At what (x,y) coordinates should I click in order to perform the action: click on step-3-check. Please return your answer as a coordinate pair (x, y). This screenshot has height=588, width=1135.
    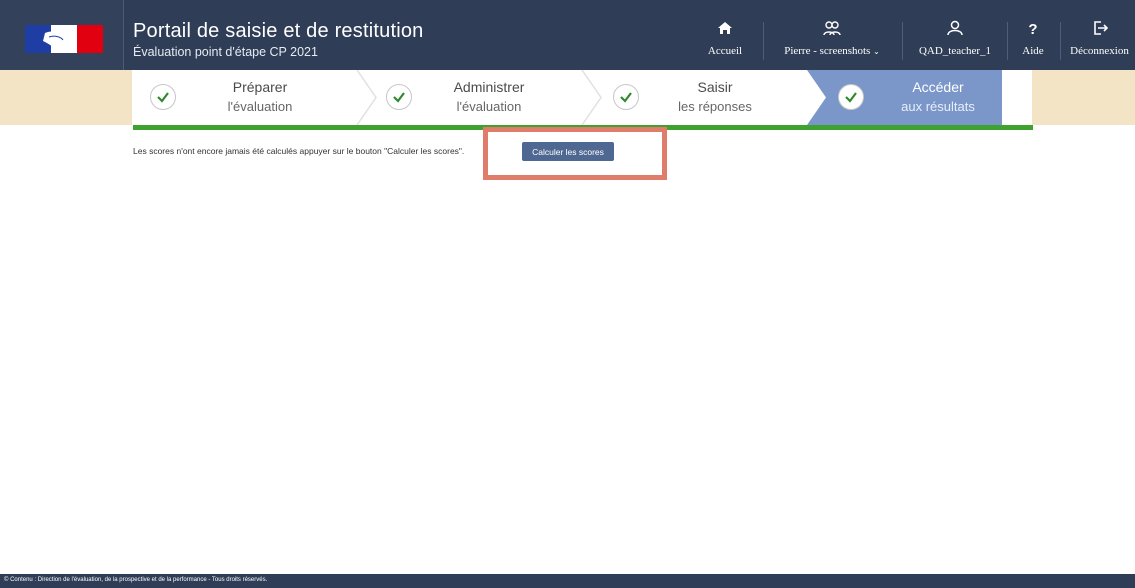
    Looking at the image, I should click on (626, 97).